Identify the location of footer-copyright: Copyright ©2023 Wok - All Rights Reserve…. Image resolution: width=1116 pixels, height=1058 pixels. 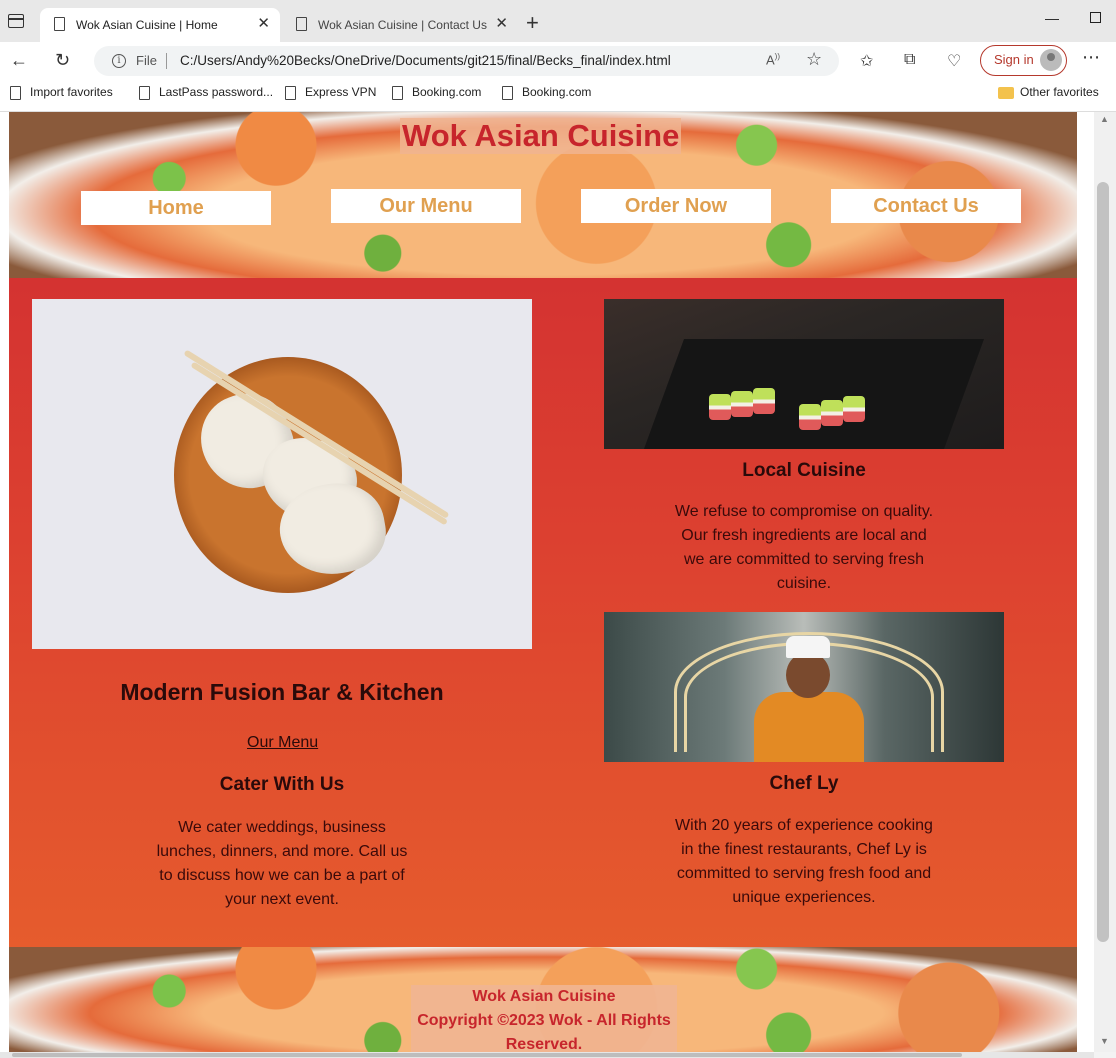
(544, 1032).